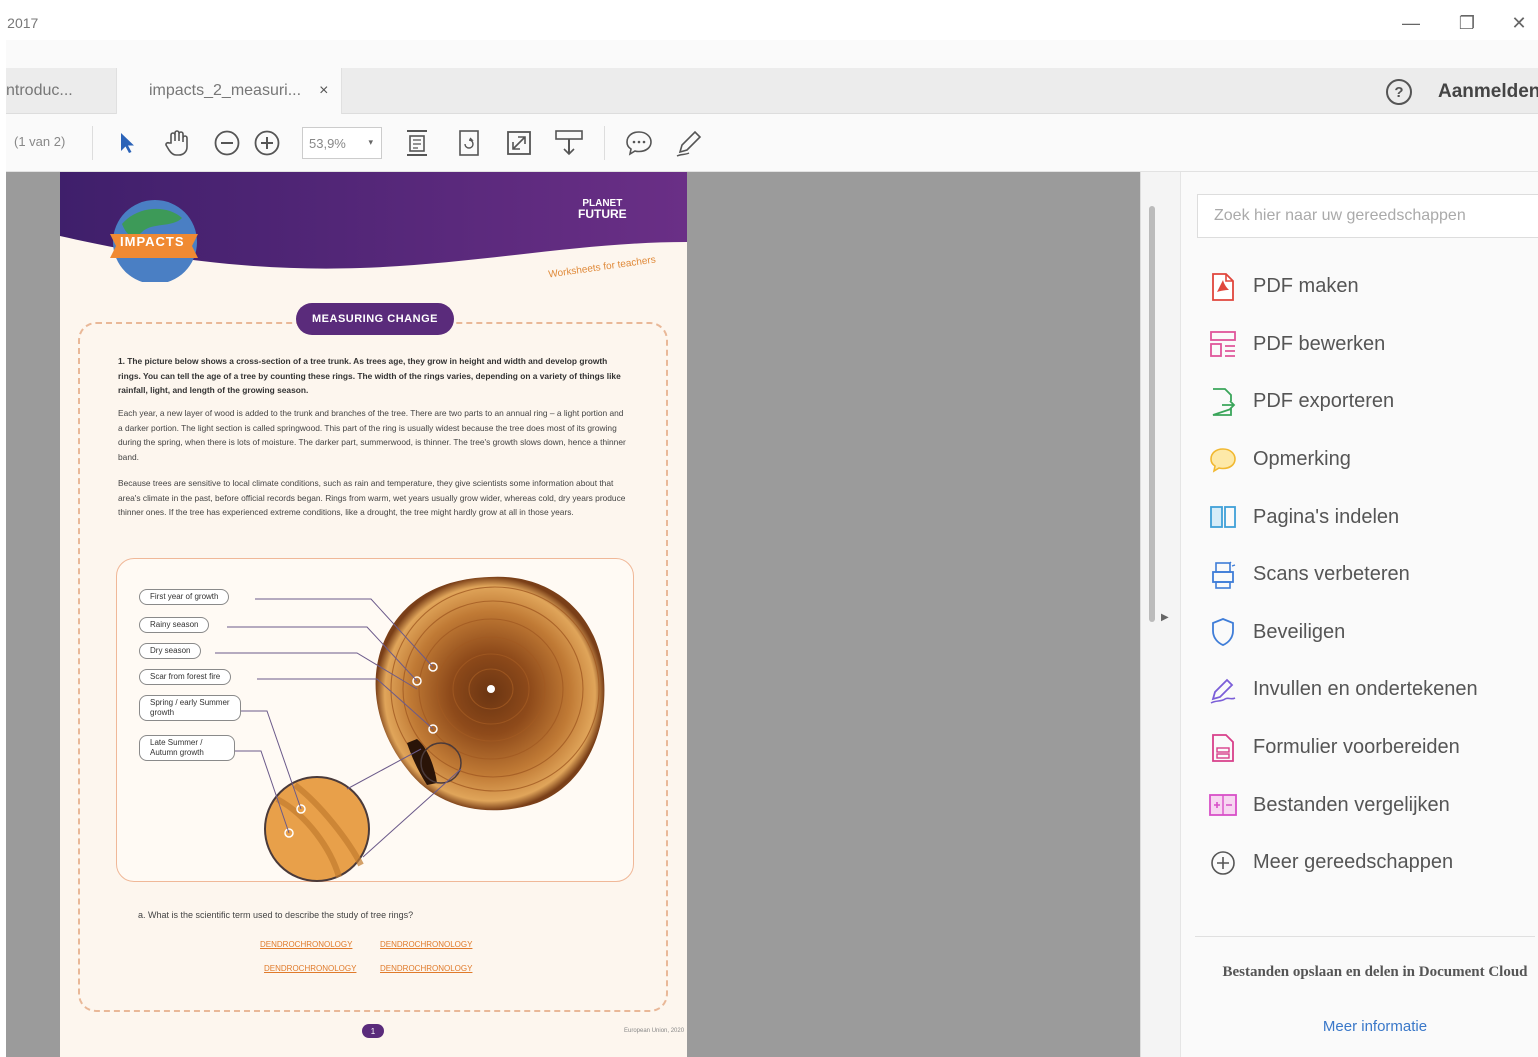 This screenshot has width=1538, height=1057. I want to click on tool-invullen-ondertekenen: Invullen en ondertekenen, so click(1342, 690).